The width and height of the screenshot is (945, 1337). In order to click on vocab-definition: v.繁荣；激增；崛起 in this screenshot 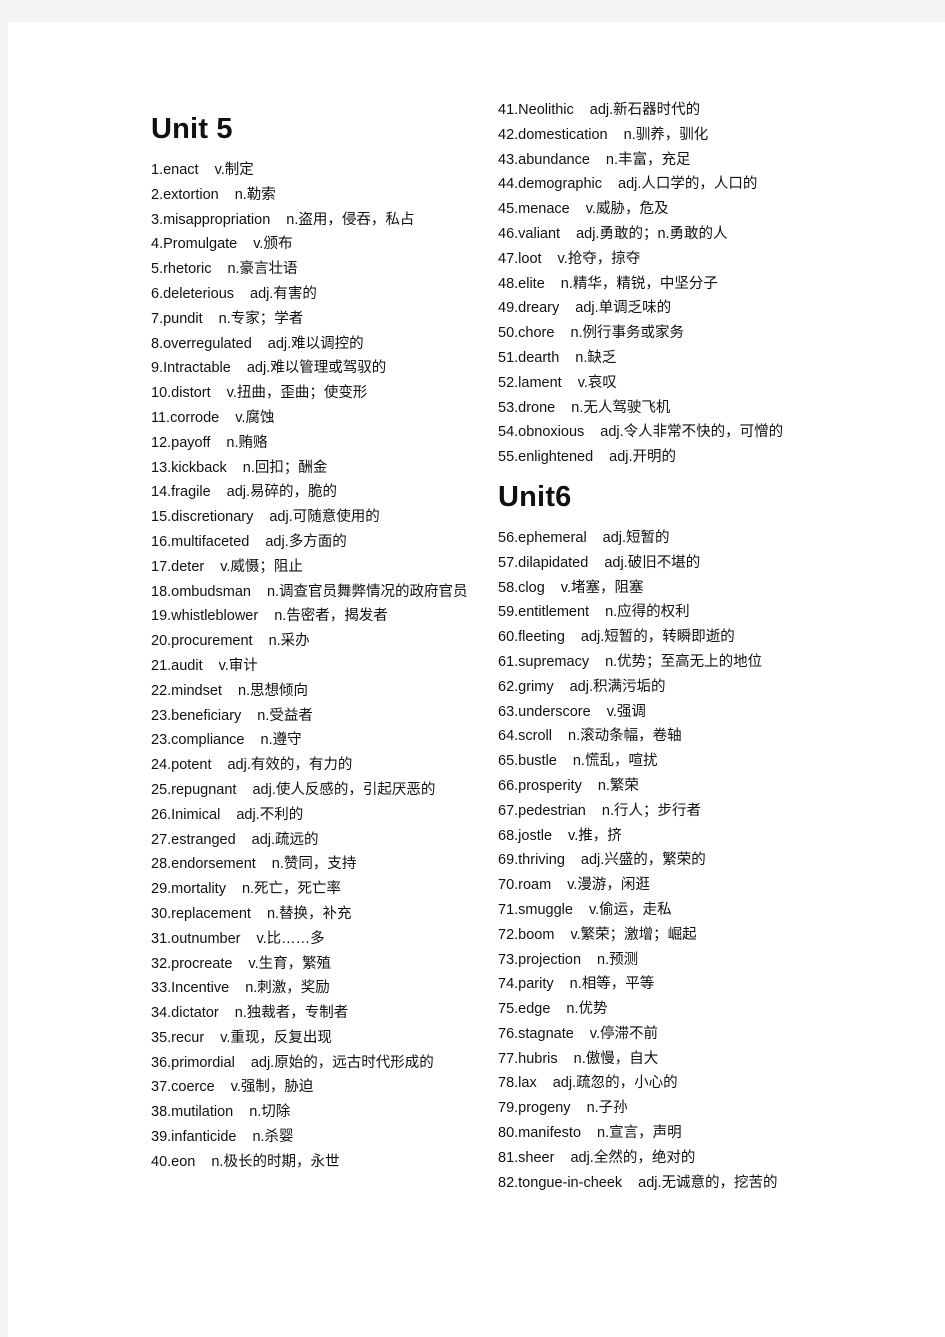, I will do `click(633, 934)`.